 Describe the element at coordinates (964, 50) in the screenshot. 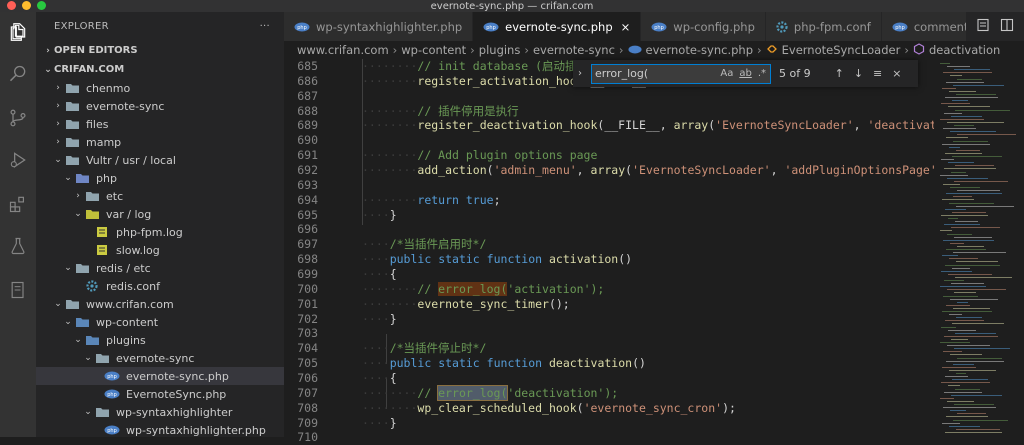

I see `breadcrumb-item: deactivation` at that location.